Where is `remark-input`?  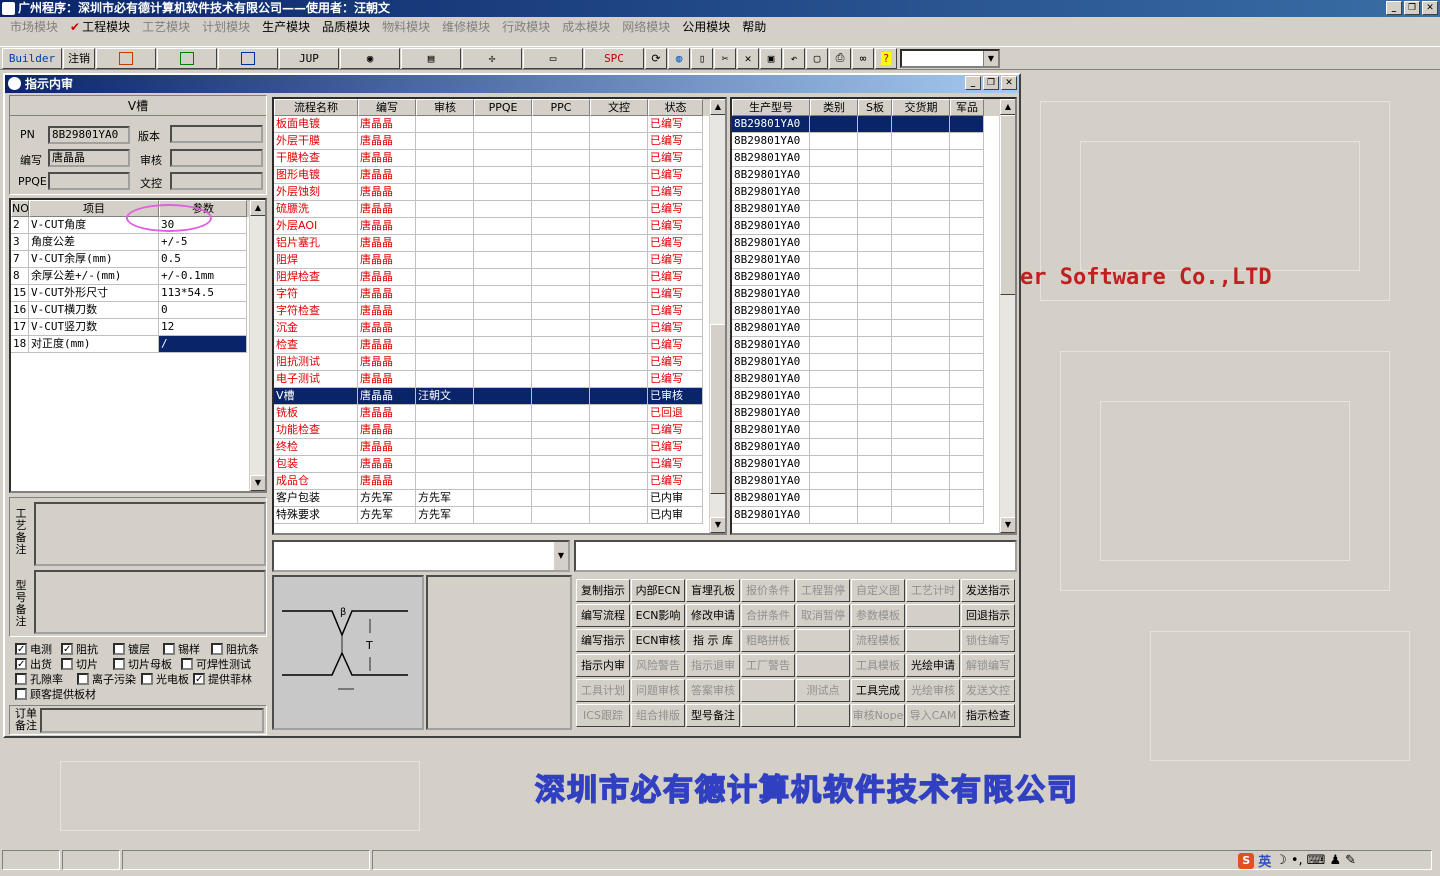
remark-input is located at coordinates (795, 556).